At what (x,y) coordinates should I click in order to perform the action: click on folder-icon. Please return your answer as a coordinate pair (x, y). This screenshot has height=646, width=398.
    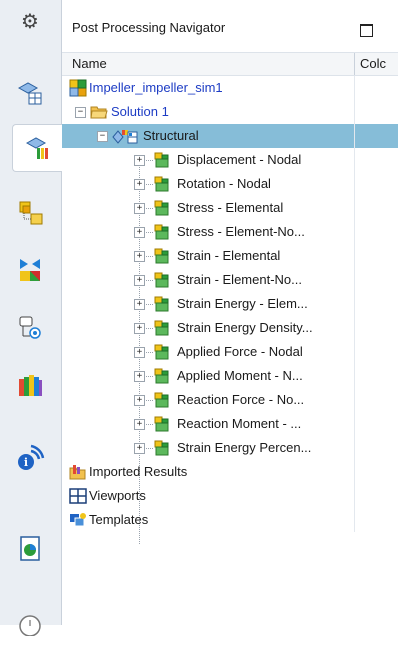
    Looking at the image, I should click on (99, 112).